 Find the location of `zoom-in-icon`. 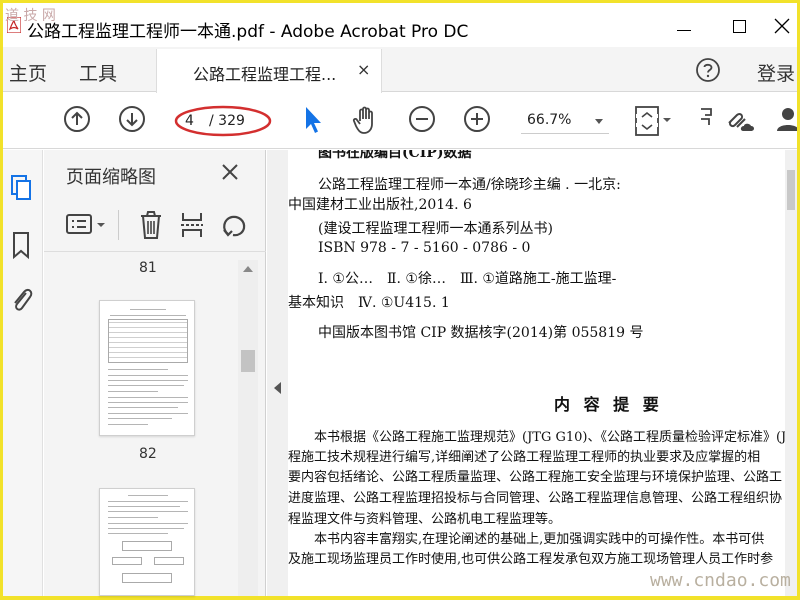

zoom-in-icon is located at coordinates (477, 119).